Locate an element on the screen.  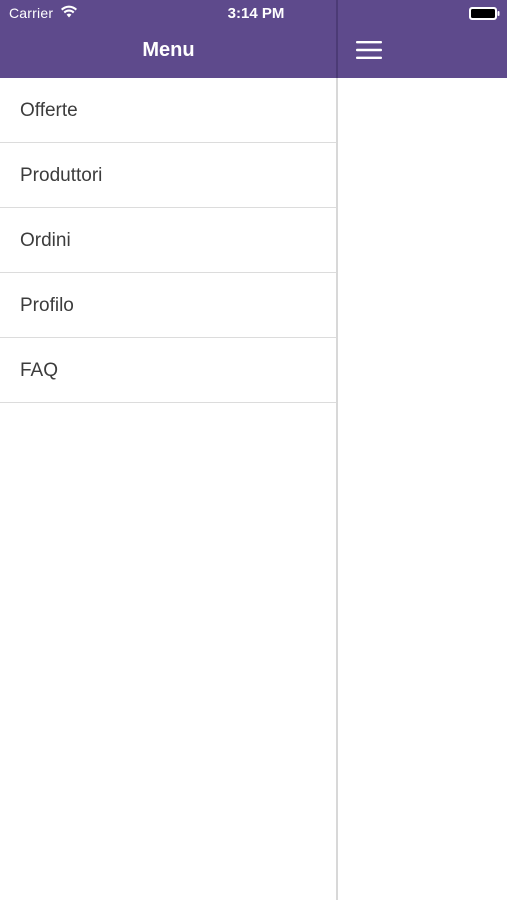
menu-item-faq: FAQ is located at coordinates (168, 370).